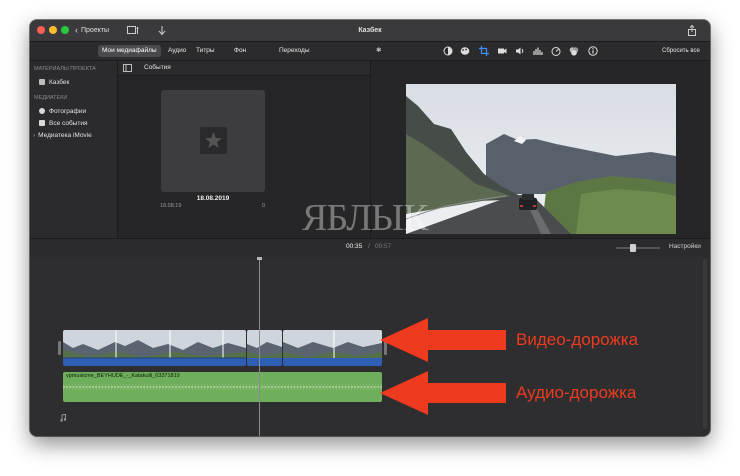 This screenshot has width=740, height=476. I want to click on video-track-arrow, so click(443, 340).